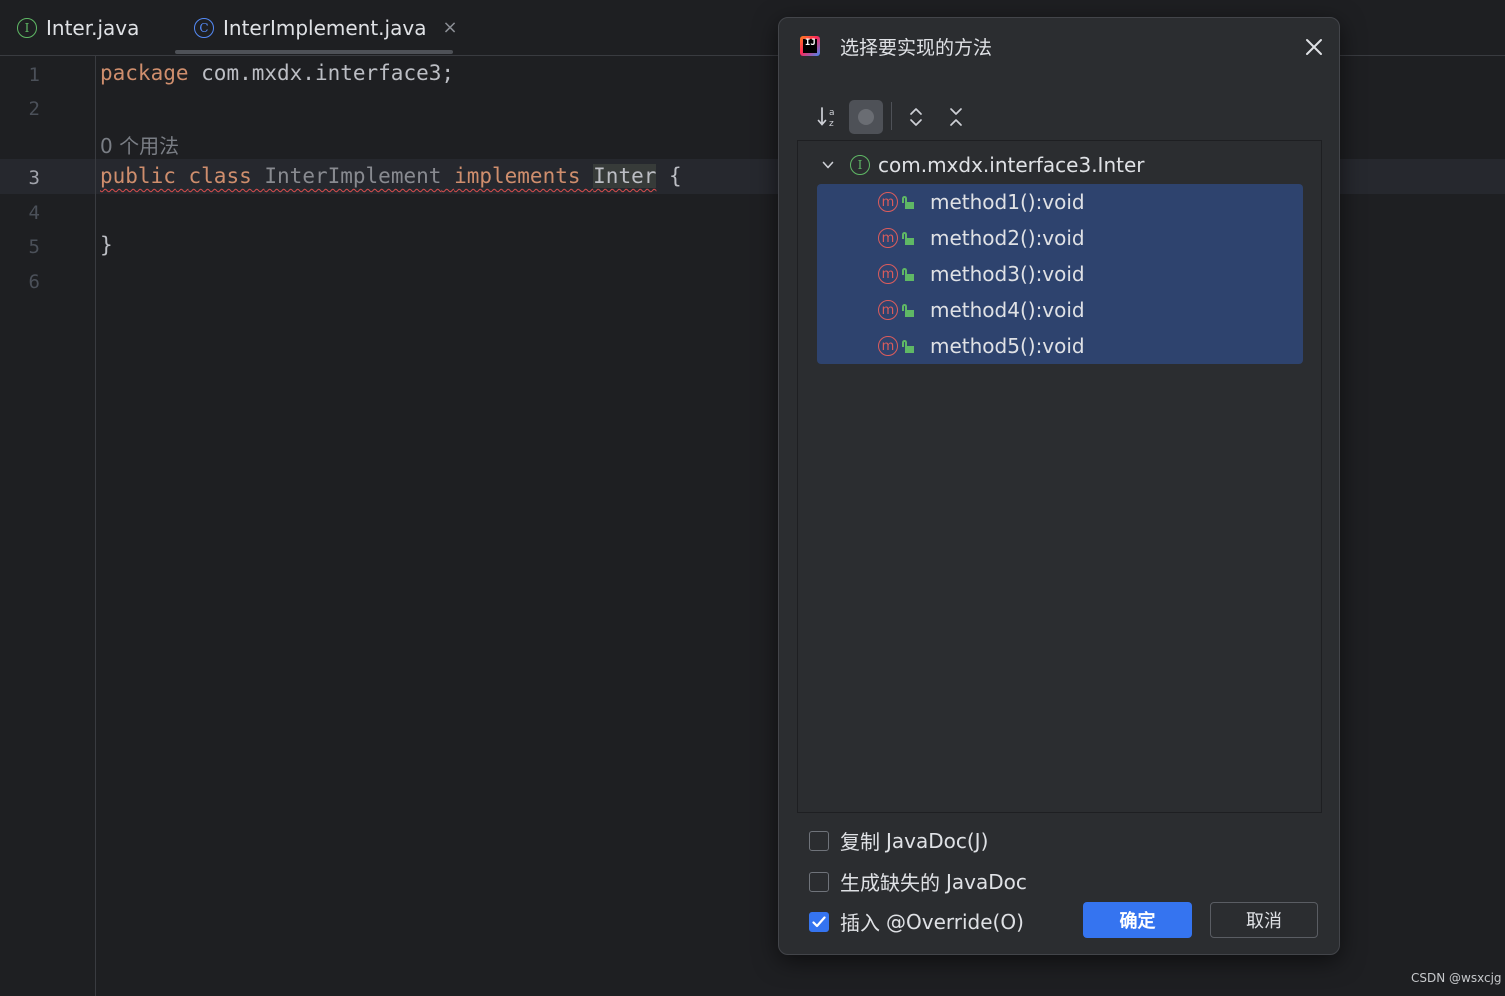 Image resolution: width=1505 pixels, height=996 pixels. Describe the element at coordinates (916, 117) in the screenshot. I see `expand-all-icon` at that location.